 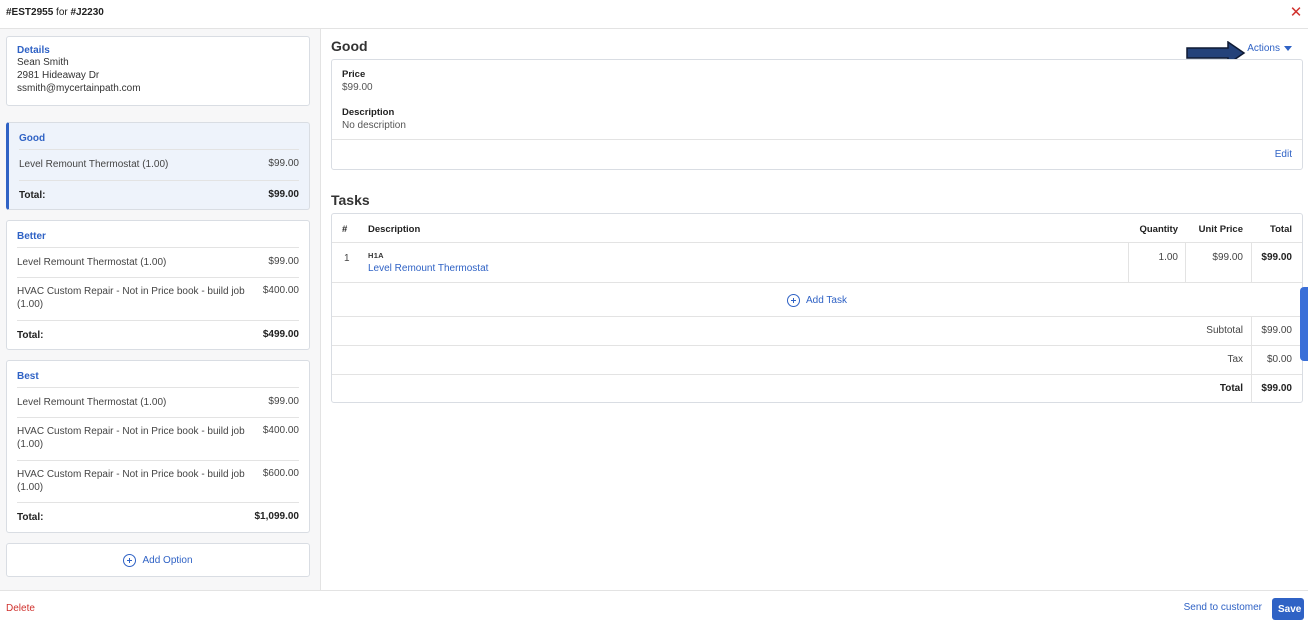 I want to click on send-to-customer-link: Send to customer, so click(x=1223, y=607).